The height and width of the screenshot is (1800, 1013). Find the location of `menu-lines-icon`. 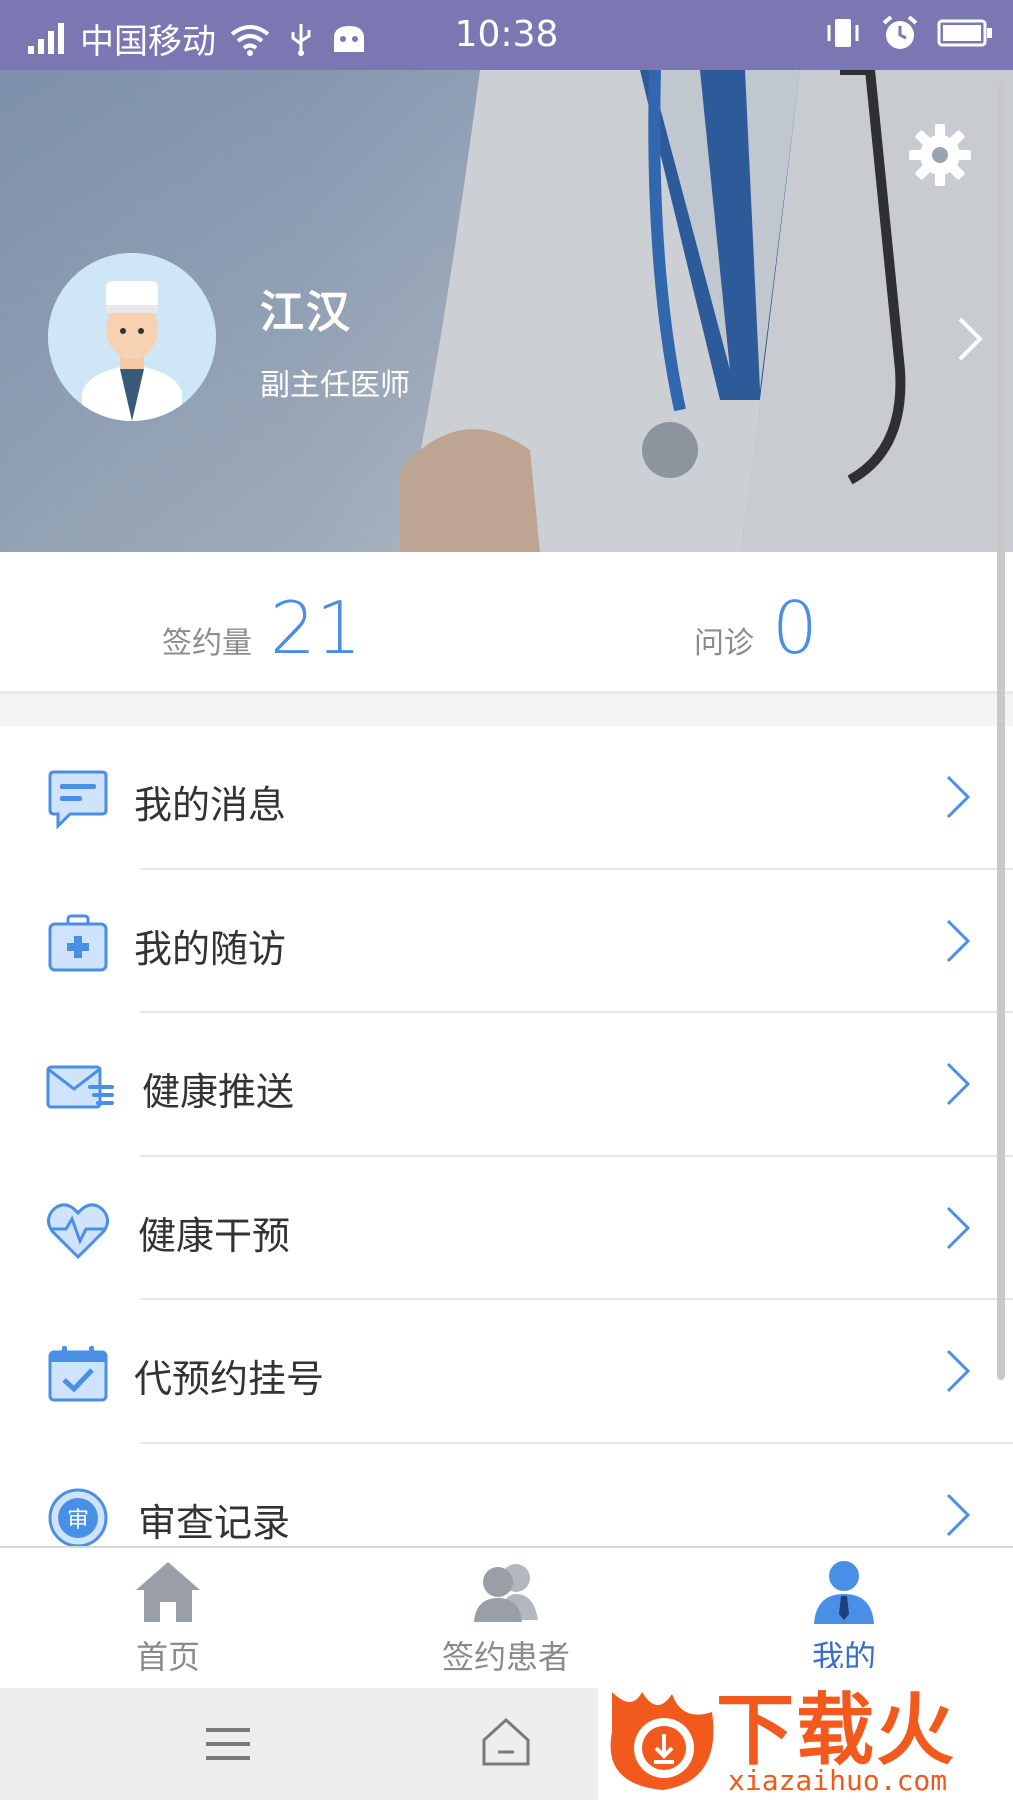

menu-lines-icon is located at coordinates (228, 1744).